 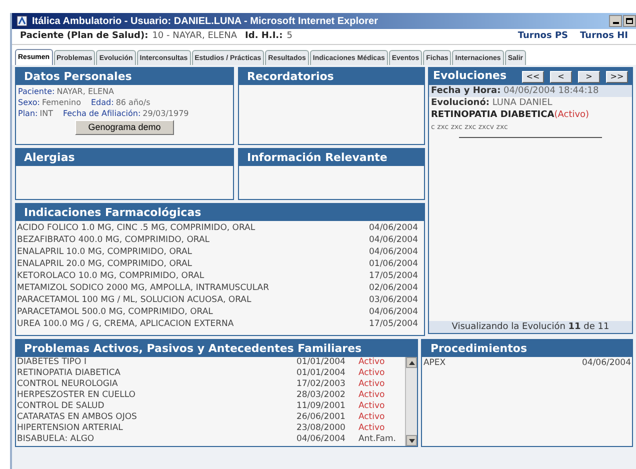 I want to click on up-arrow-icon, so click(x=411, y=362).